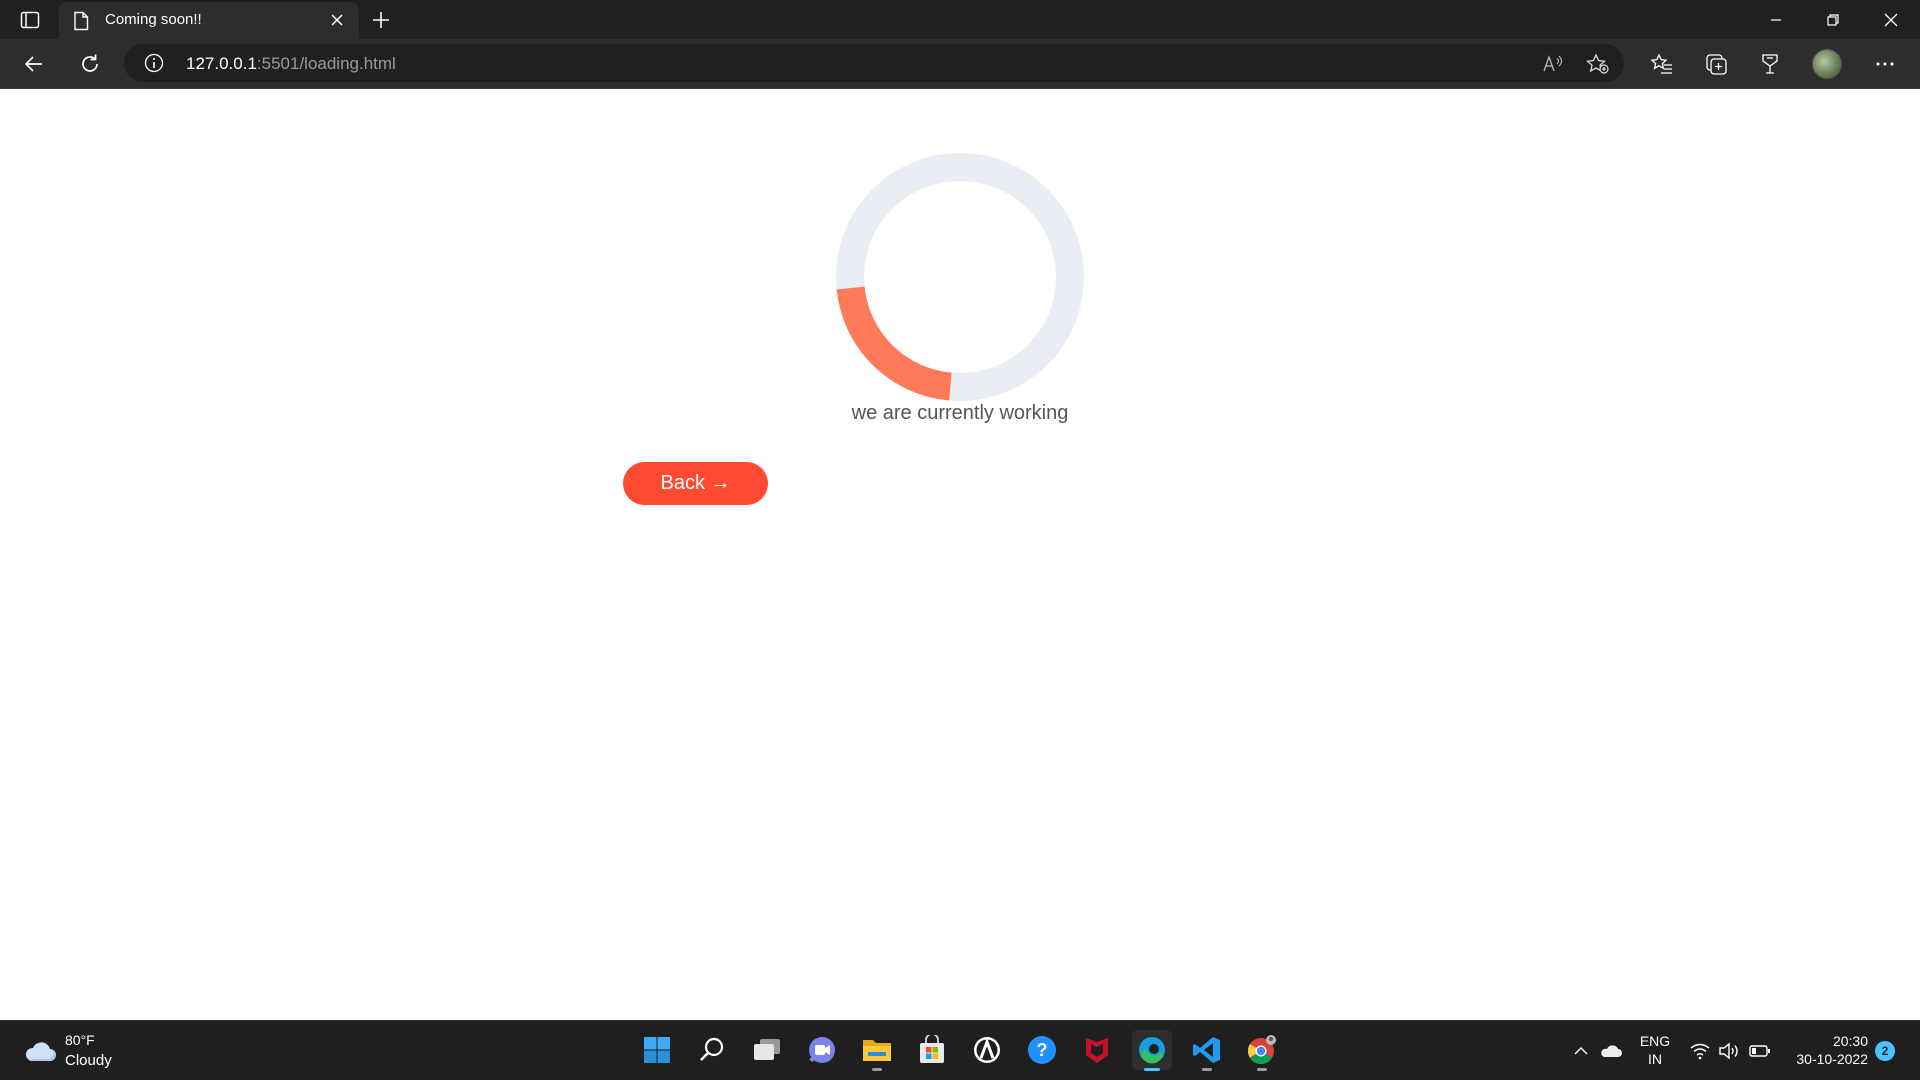 The height and width of the screenshot is (1081, 1920). I want to click on cloud-icon, so click(40, 1051).